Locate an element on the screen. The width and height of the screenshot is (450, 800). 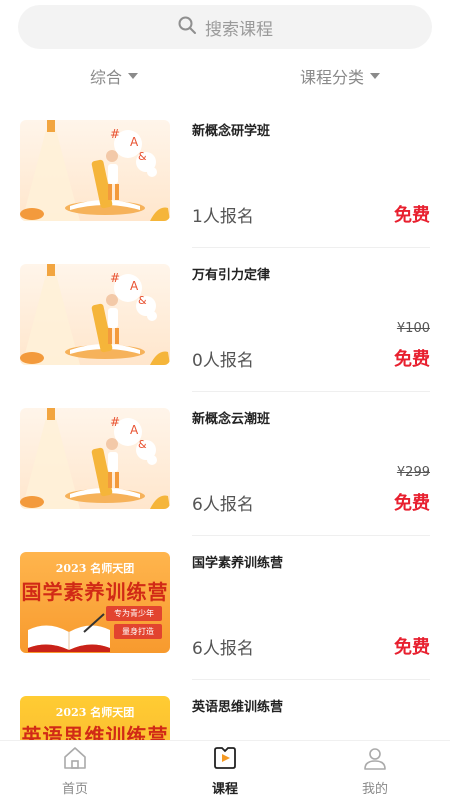
tab-course-label: 课程 is located at coordinates (224, 789).